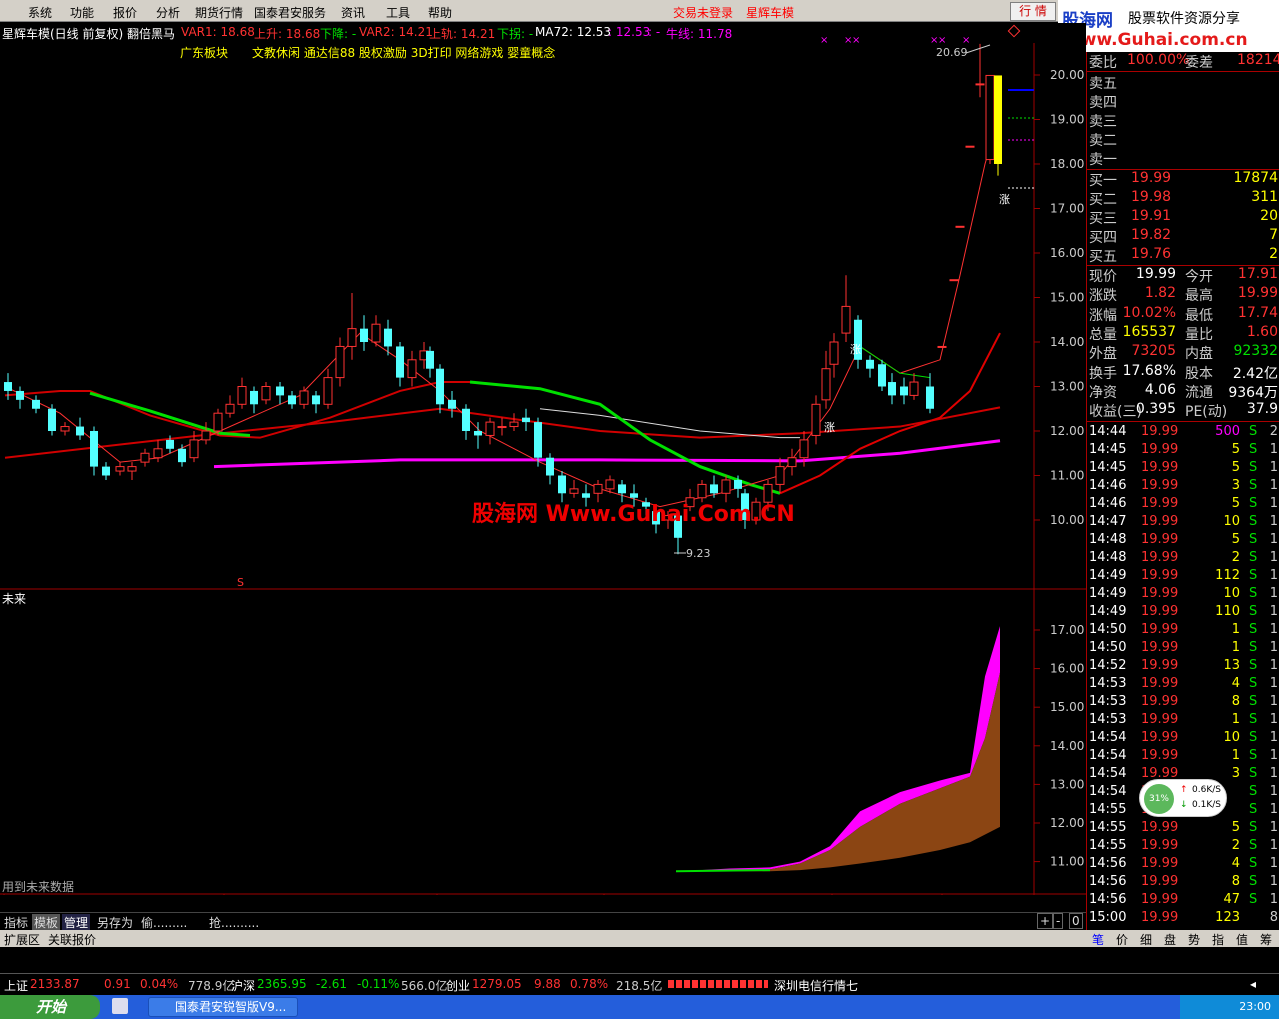 The width and height of the screenshot is (1279, 1019). What do you see at coordinates (1160, 719) in the screenshot?
I see `tick-price: 19.99` at bounding box center [1160, 719].